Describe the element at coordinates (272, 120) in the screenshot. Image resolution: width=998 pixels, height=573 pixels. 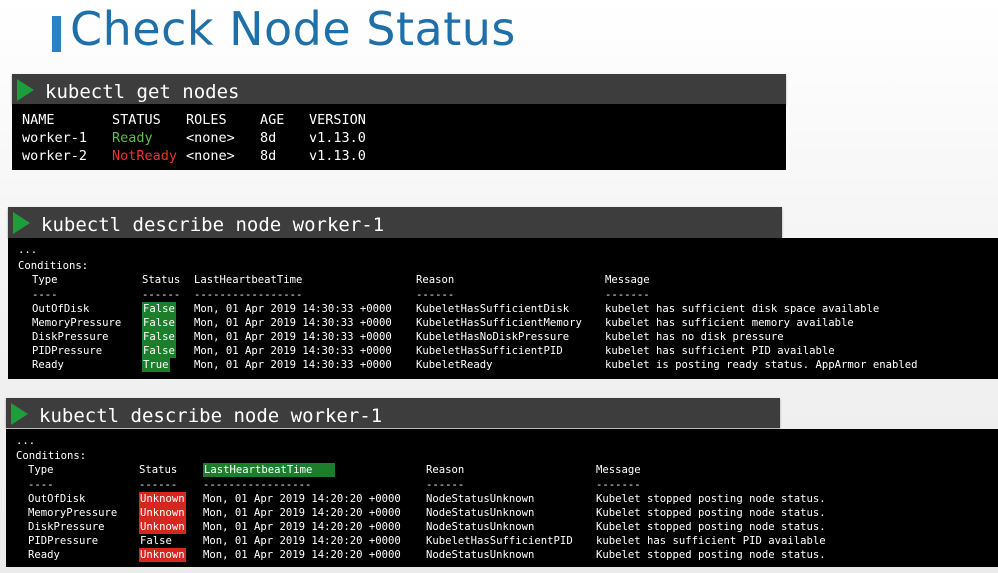
I see `header-age: AGE` at that location.